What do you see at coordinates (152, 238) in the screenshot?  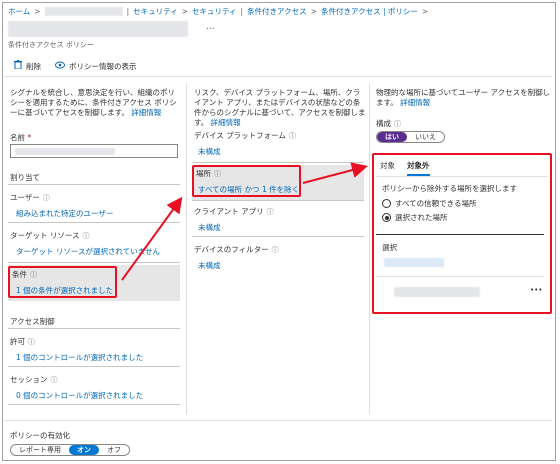 I see `arrow-conditions-to-location` at bounding box center [152, 238].